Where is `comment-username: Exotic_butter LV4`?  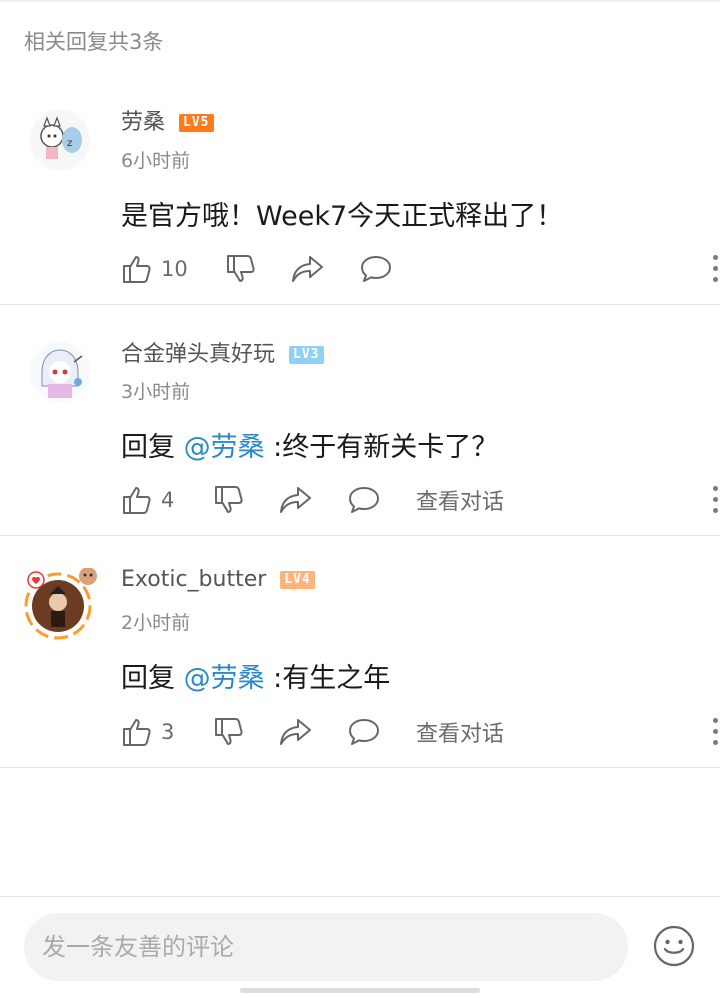
comment-username: Exotic_butter LV4 is located at coordinates (218, 579).